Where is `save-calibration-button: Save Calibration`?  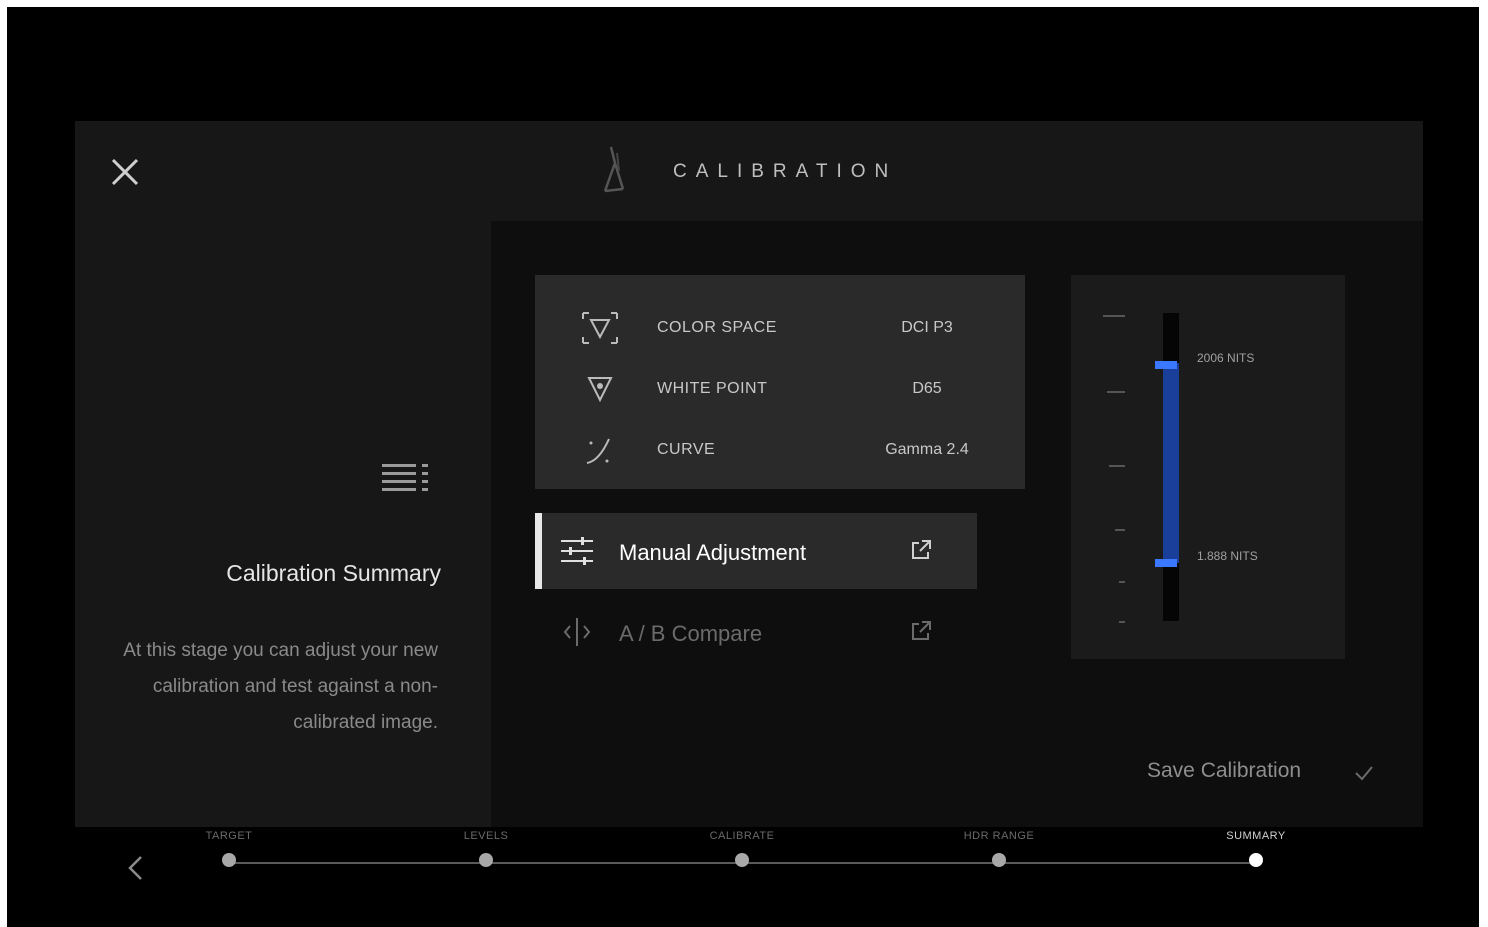 save-calibration-button: Save Calibration is located at coordinates (1267, 773).